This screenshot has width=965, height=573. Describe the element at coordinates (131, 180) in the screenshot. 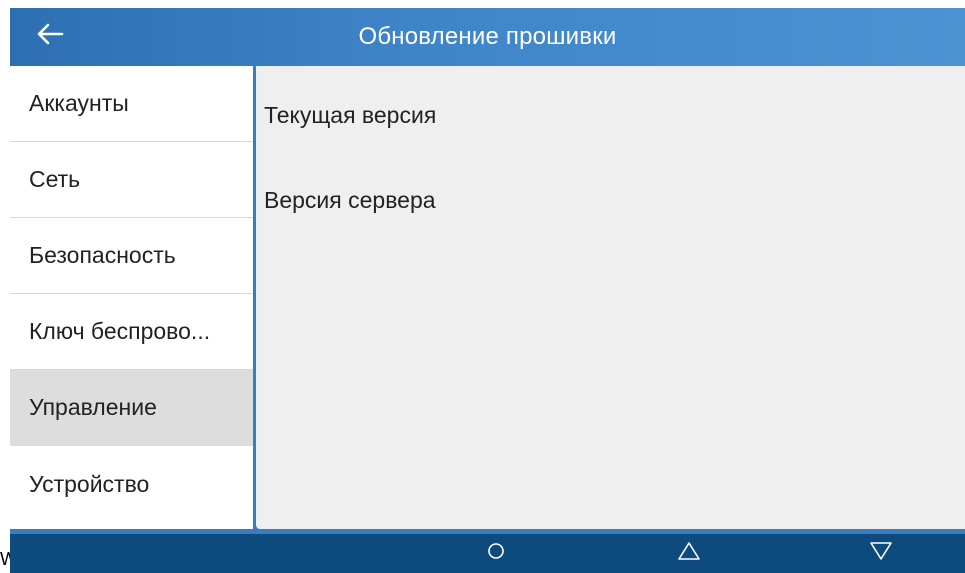

I see `sidebar-item-network: Сеть` at that location.